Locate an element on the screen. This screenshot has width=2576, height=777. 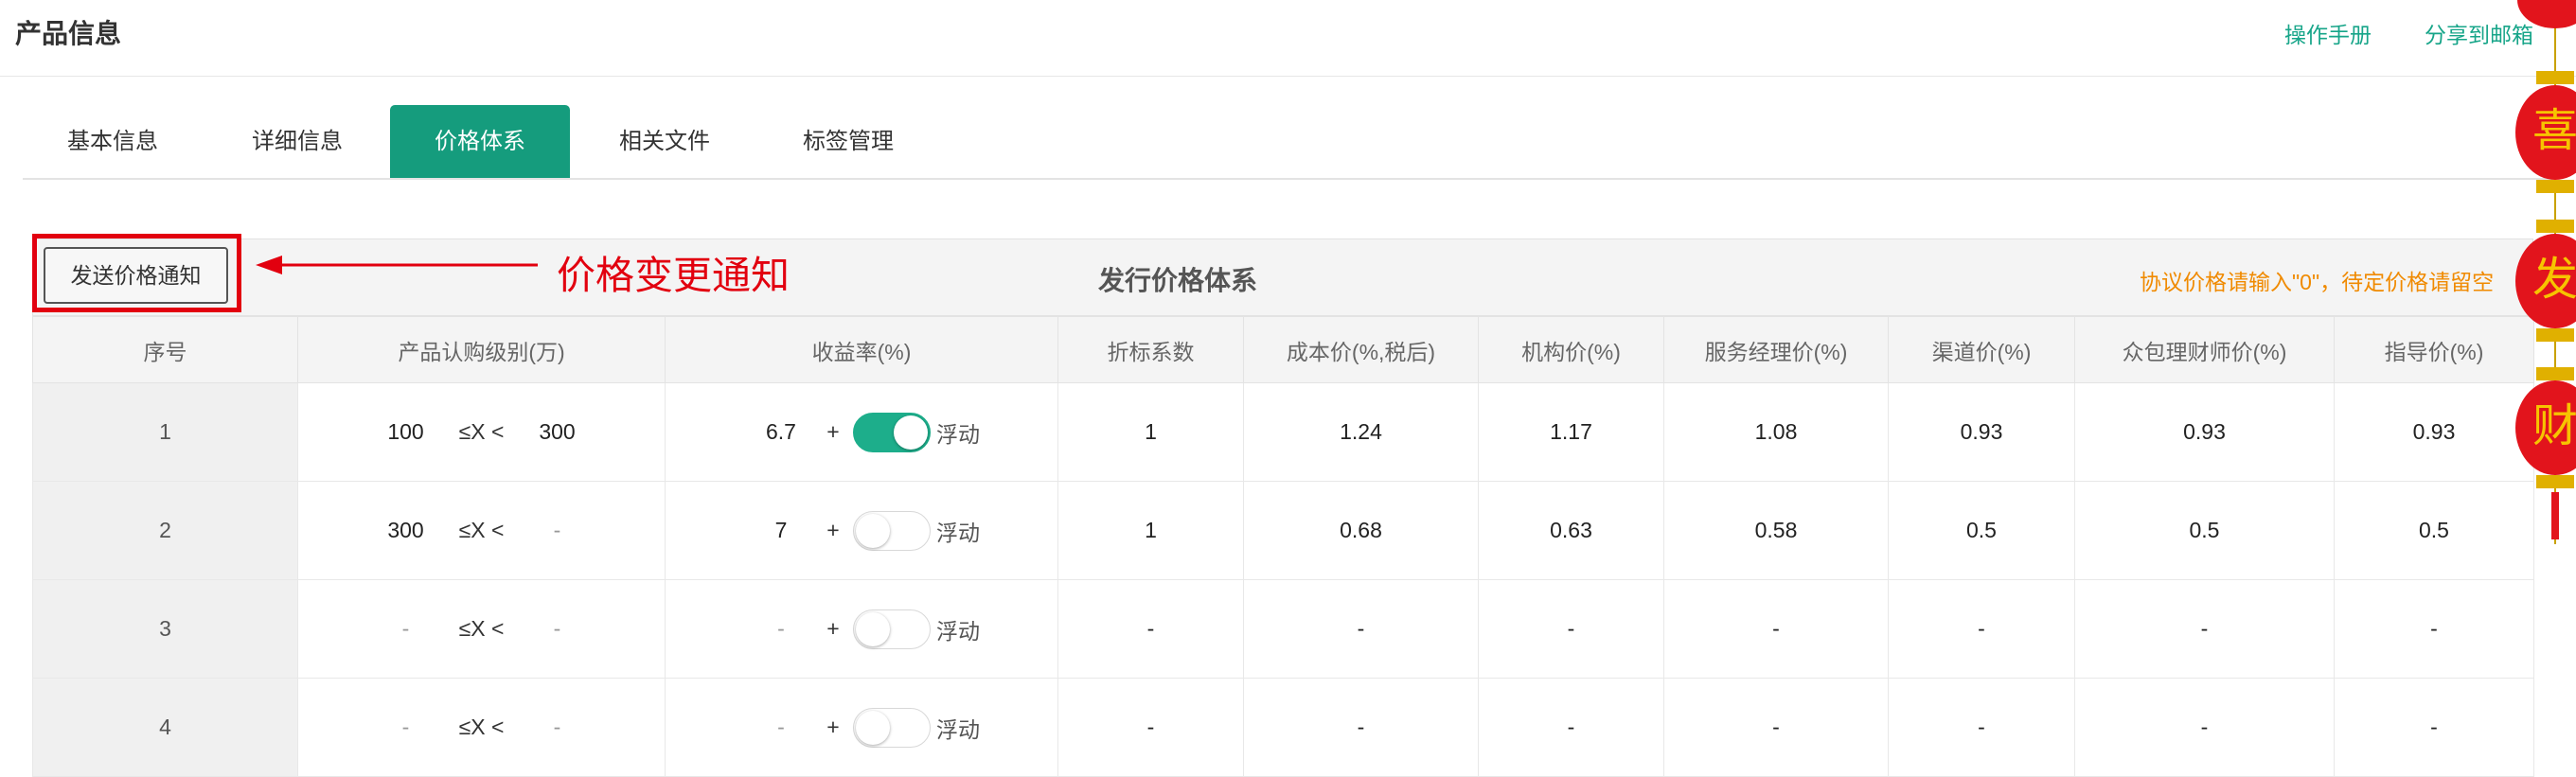
manager-price-cell: 0.58 is located at coordinates (1776, 530).